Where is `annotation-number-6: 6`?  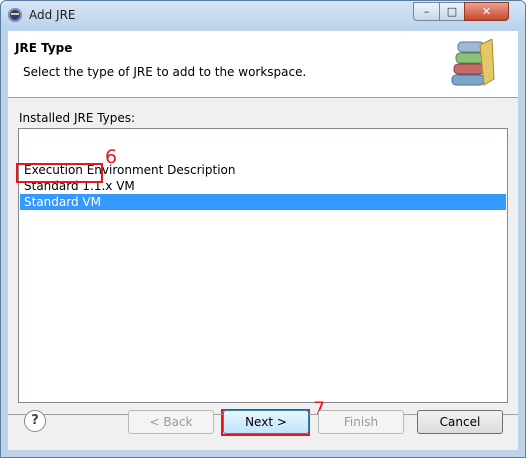
annotation-number-6: 6 is located at coordinates (111, 157).